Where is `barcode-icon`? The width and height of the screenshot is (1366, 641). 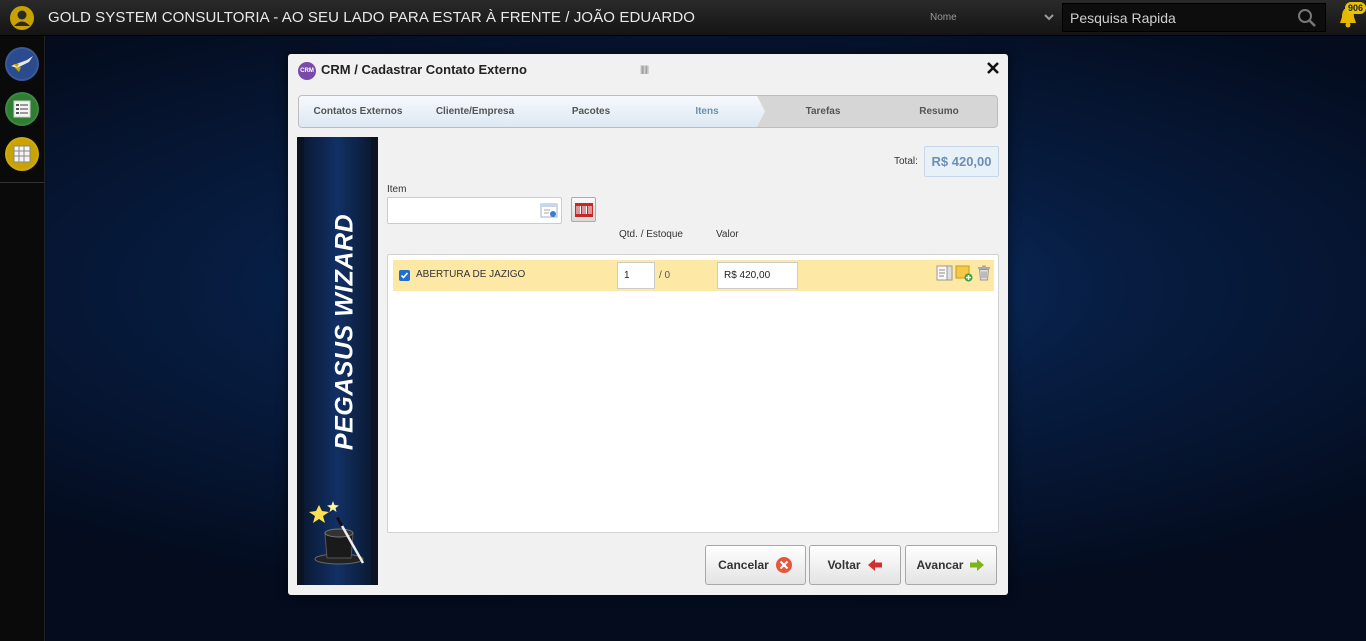
barcode-icon is located at coordinates (583, 209).